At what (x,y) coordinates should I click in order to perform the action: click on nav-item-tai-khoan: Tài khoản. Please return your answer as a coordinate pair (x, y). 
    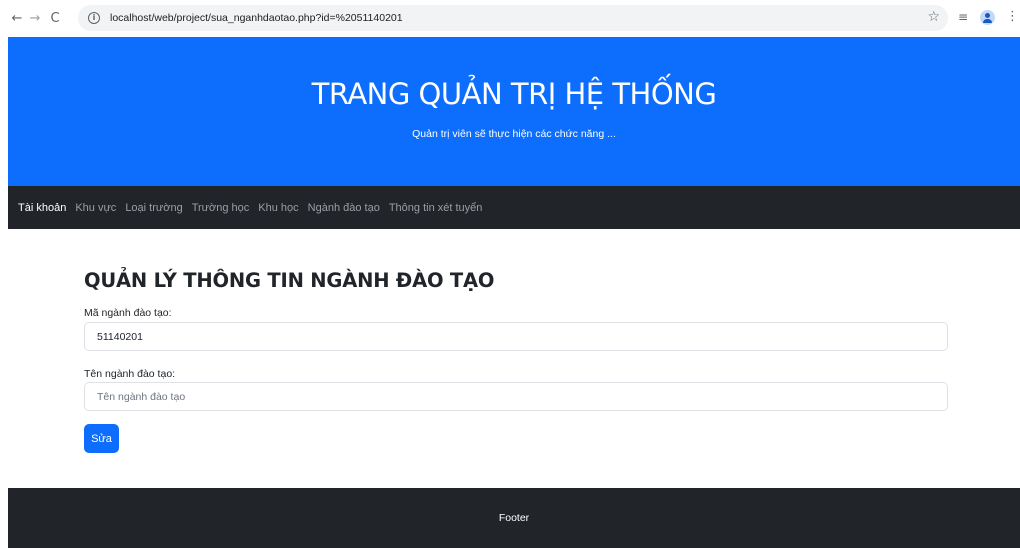
    Looking at the image, I should click on (42, 208).